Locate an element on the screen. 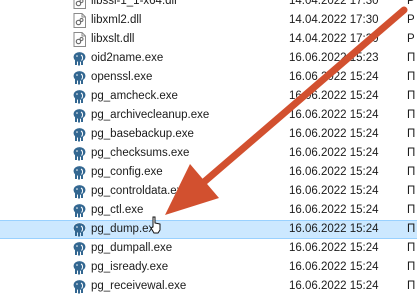 This screenshot has width=417, height=301. file-date-modified: 16.06.2022 15:23 is located at coordinates (334, 58).